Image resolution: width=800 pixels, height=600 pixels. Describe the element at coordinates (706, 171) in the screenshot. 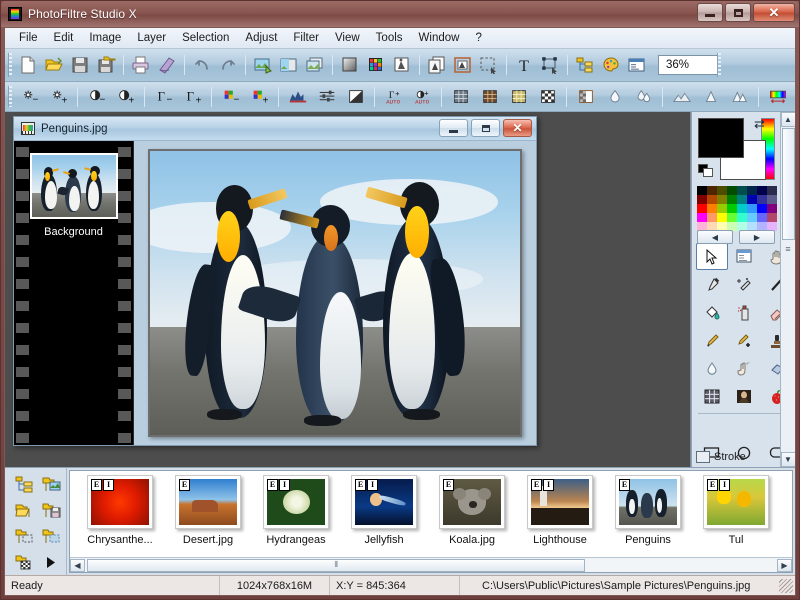

I see `default-colors-icon` at that location.